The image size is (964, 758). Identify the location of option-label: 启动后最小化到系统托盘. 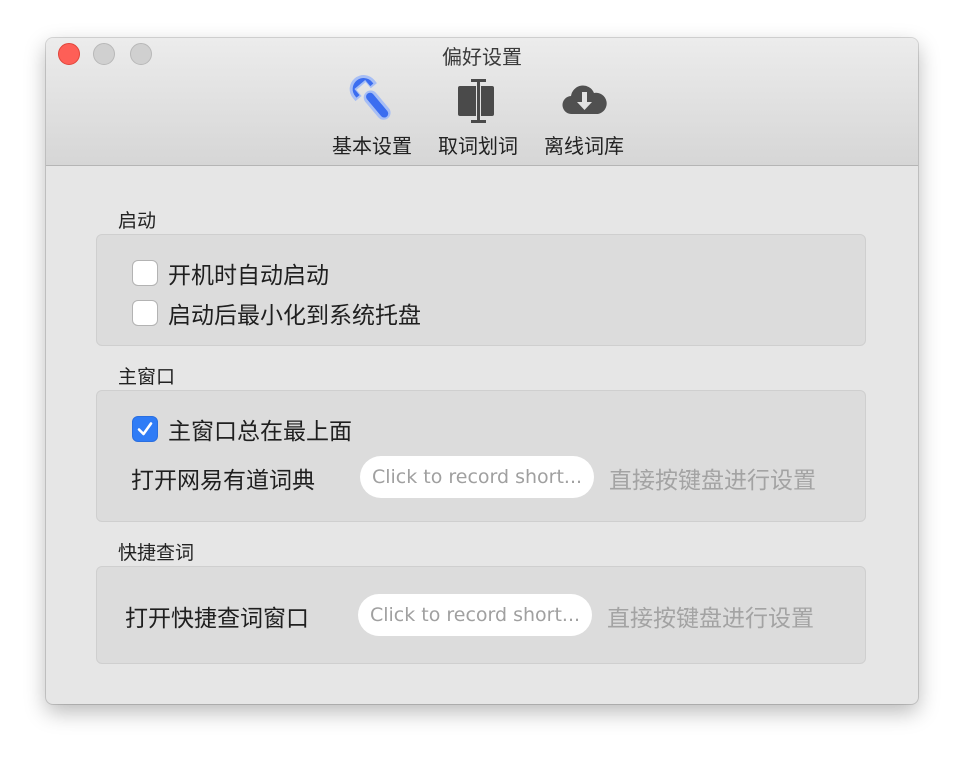
(294, 316).